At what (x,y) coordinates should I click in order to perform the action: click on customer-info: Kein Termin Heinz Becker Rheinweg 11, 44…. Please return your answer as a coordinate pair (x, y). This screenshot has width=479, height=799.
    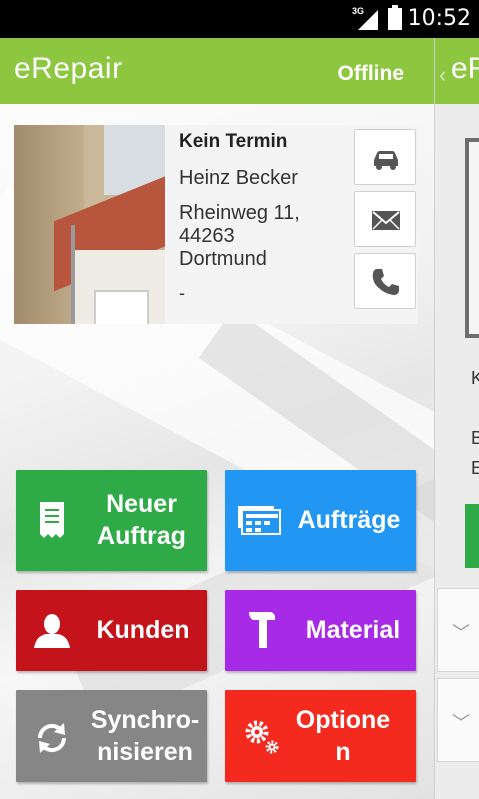
    Looking at the image, I should click on (269, 217).